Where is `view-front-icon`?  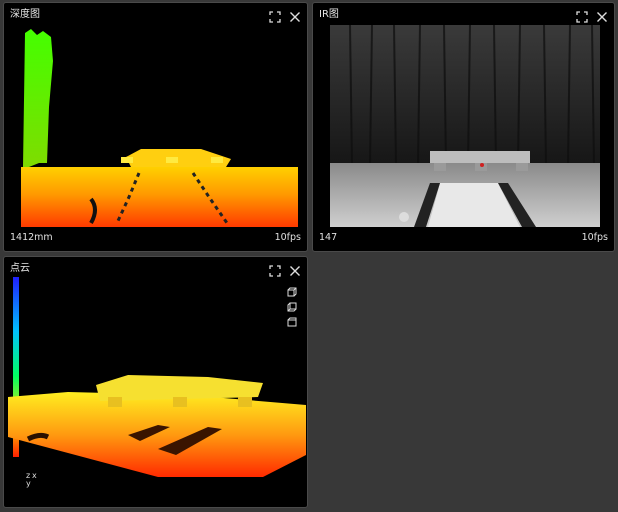 view-front-icon is located at coordinates (292, 289).